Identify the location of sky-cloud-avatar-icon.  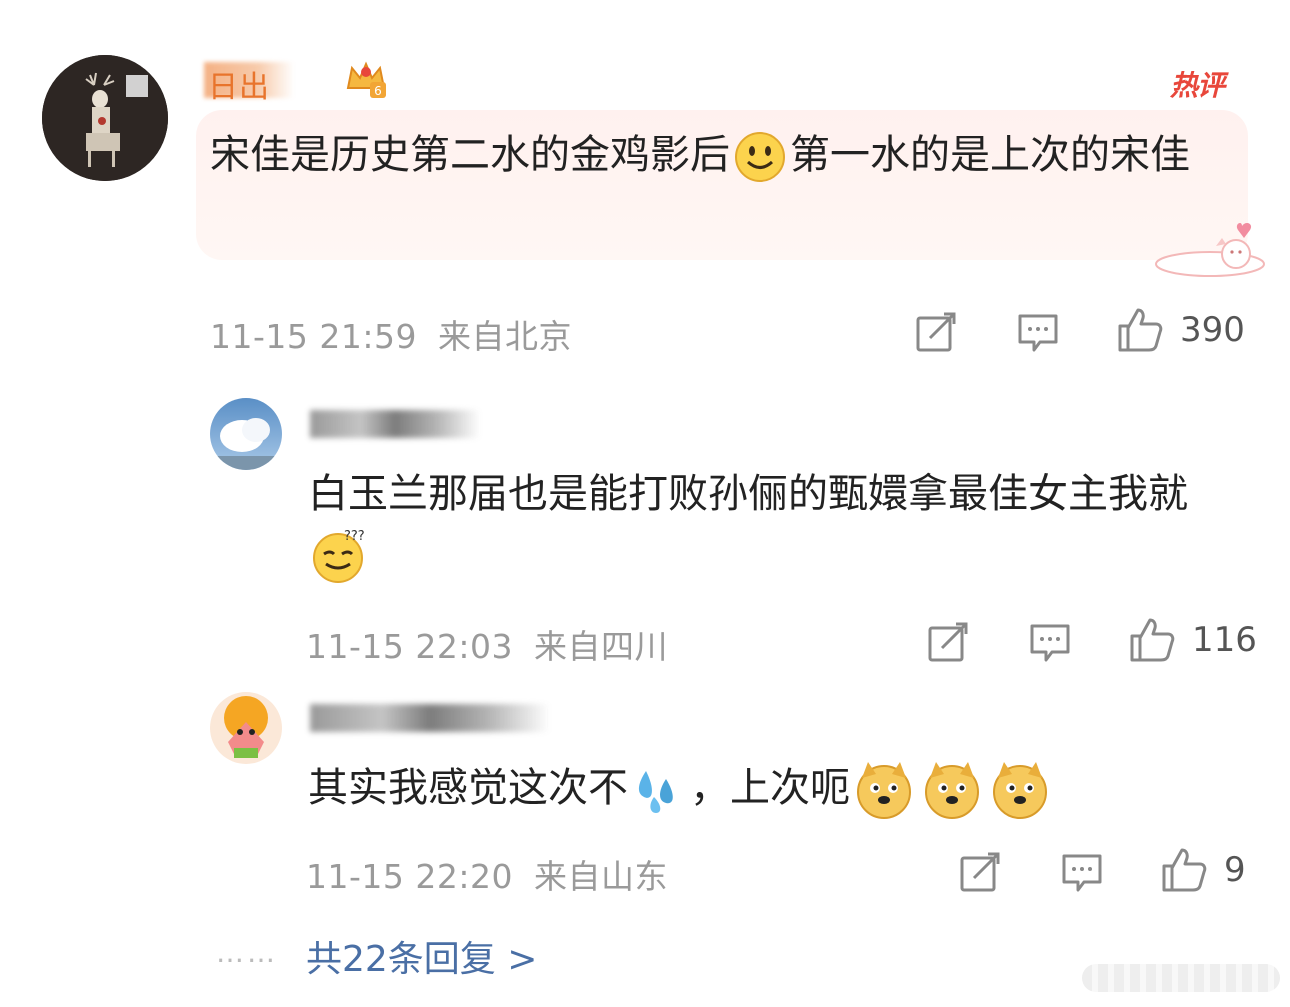
(246, 434).